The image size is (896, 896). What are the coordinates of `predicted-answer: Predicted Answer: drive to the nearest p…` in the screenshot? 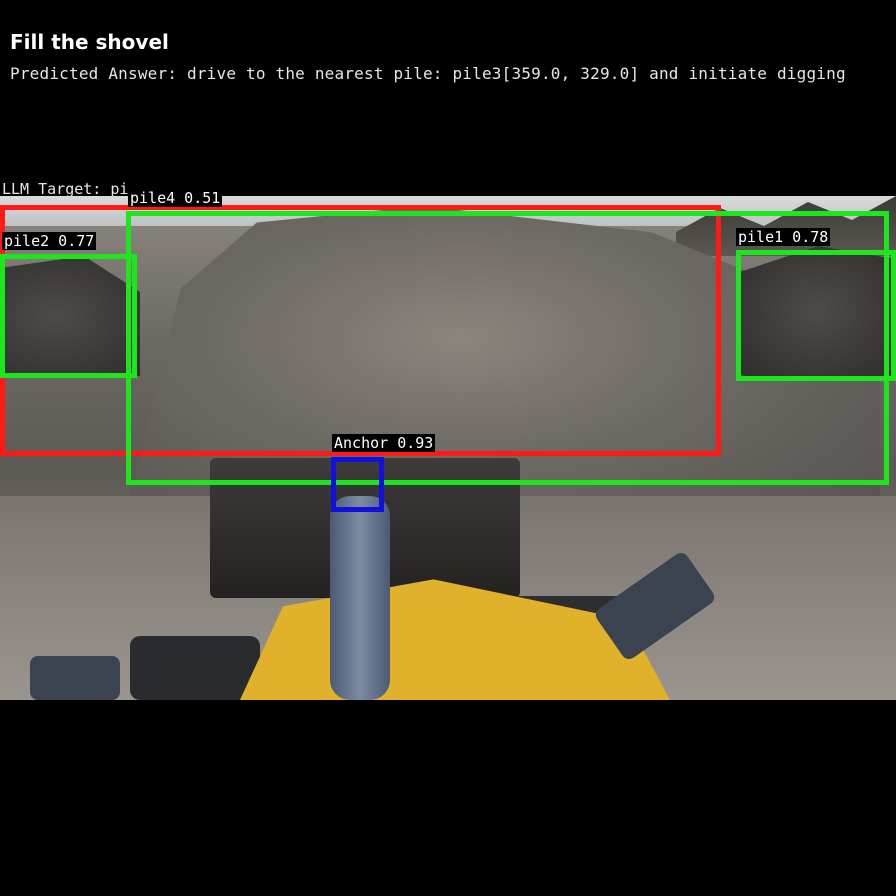 It's located at (428, 73).